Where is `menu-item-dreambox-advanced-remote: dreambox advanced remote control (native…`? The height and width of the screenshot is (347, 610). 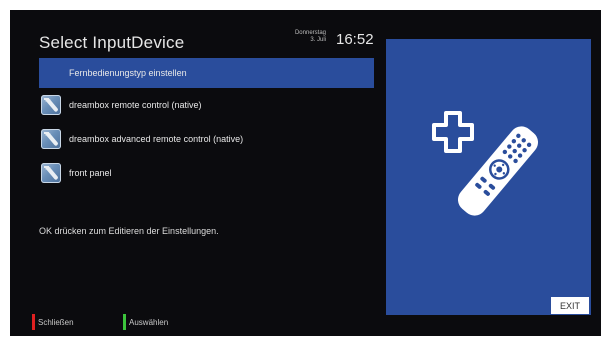
menu-item-dreambox-advanced-remote: dreambox advanced remote control (native… is located at coordinates (206, 139).